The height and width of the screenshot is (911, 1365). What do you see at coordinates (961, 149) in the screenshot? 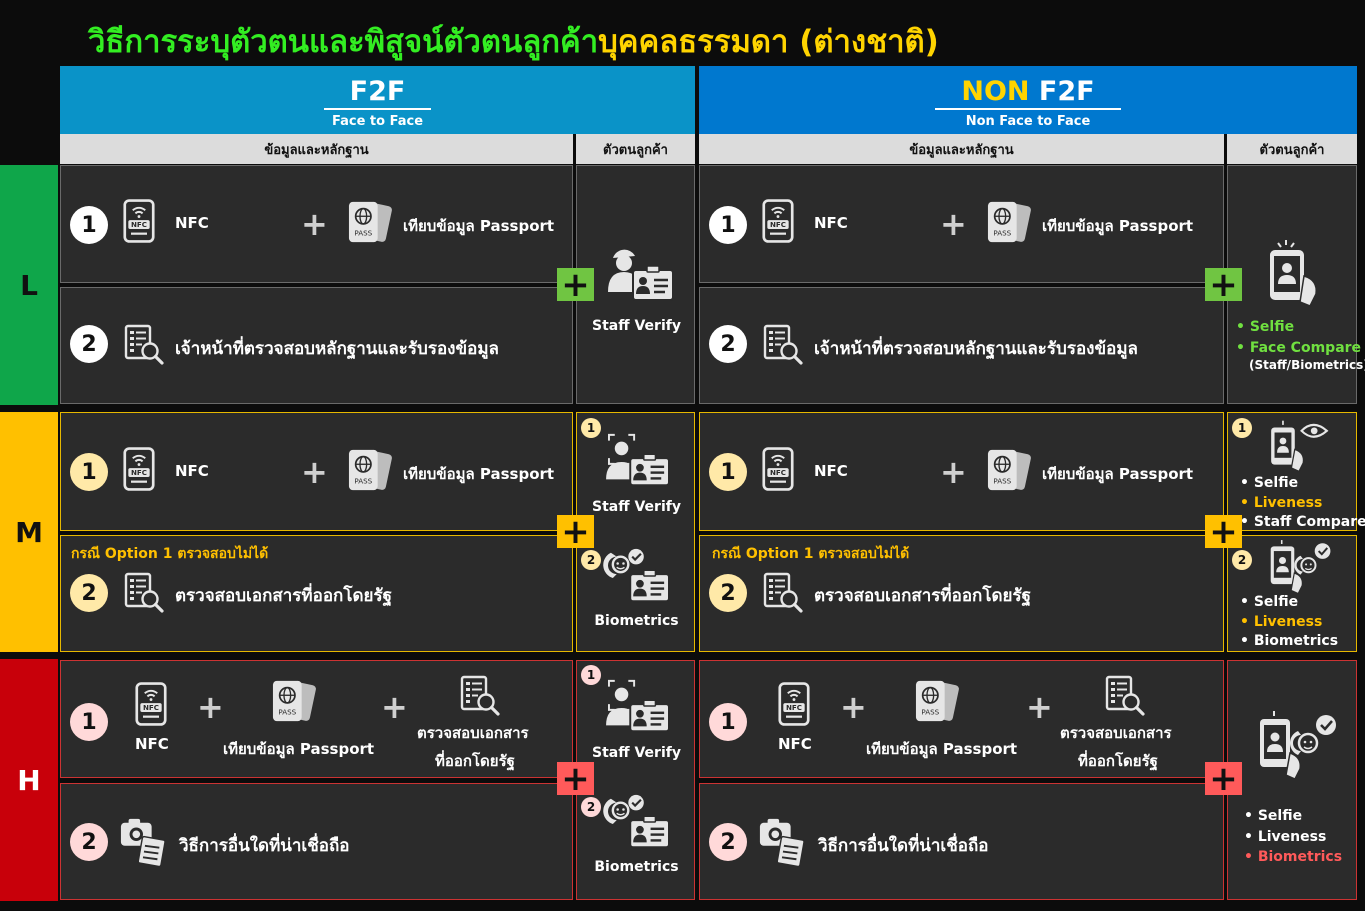
I see `nonf2f-evidence-header: ข้อมูลและหลักฐาน` at bounding box center [961, 149].